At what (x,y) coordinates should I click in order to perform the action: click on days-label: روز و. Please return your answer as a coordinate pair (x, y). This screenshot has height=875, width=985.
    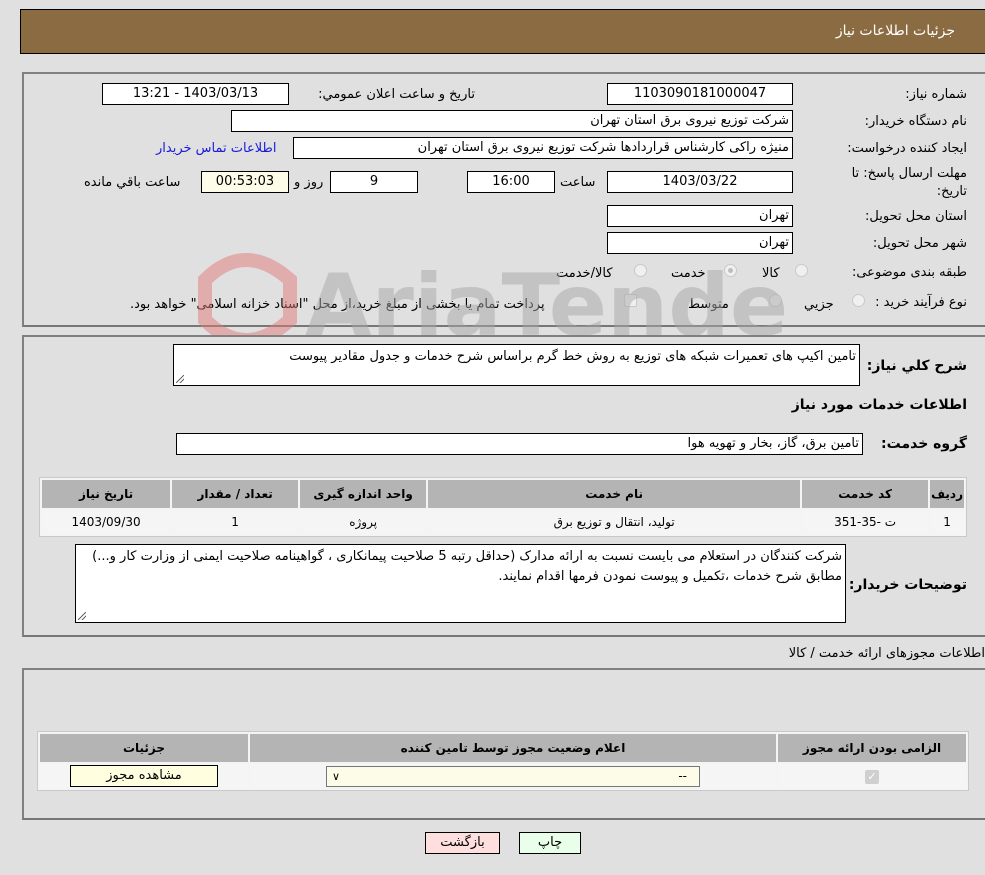
    Looking at the image, I should click on (309, 182).